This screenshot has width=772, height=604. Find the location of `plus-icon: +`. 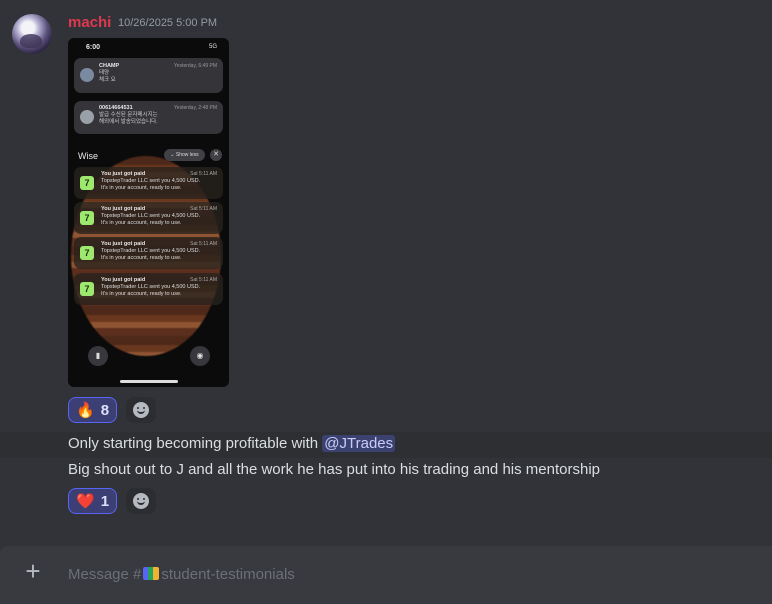

plus-icon: + is located at coordinates (33, 571).